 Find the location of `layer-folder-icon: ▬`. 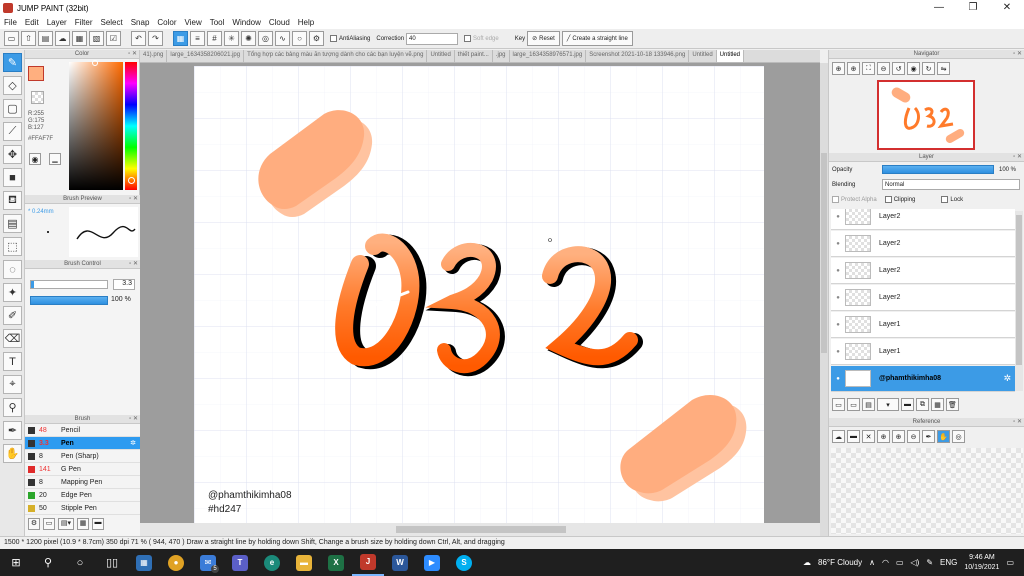

layer-folder-icon: ▬ is located at coordinates (907, 404).